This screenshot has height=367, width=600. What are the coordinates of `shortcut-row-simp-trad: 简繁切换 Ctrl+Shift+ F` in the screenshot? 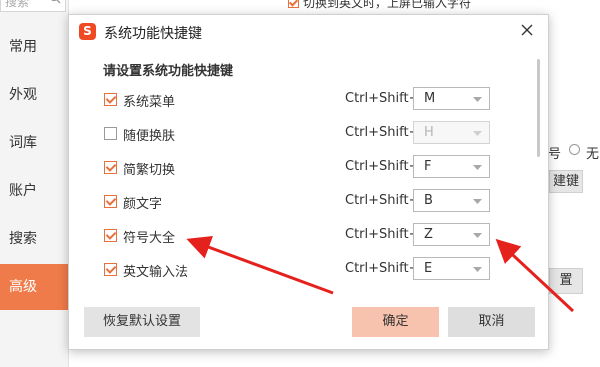 It's located at (308, 167).